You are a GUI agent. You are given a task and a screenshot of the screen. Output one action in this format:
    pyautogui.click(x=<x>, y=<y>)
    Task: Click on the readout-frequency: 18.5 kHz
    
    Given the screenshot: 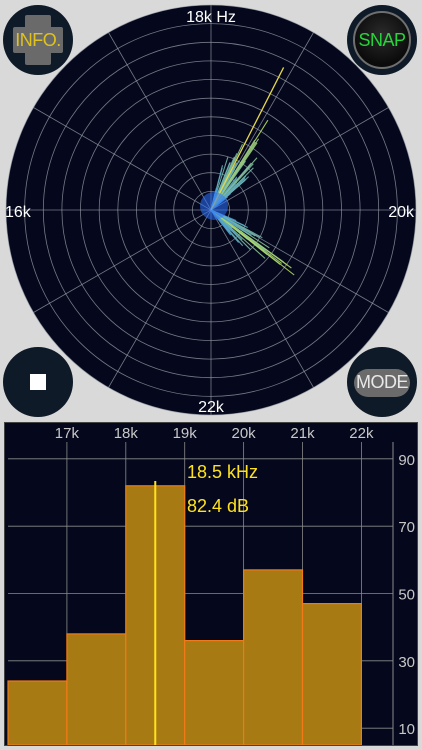 What is the action you would take?
    pyautogui.click(x=222, y=472)
    